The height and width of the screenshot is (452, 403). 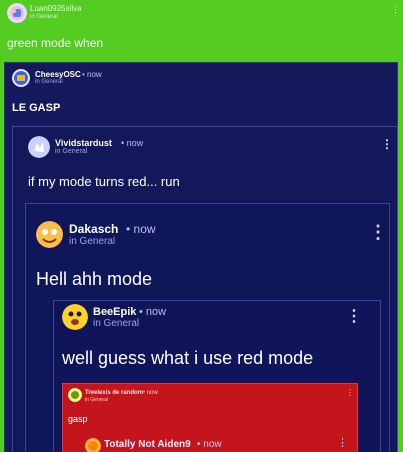 What do you see at coordinates (114, 393) in the screenshot?
I see `author-name: Treelexis de random` at bounding box center [114, 393].